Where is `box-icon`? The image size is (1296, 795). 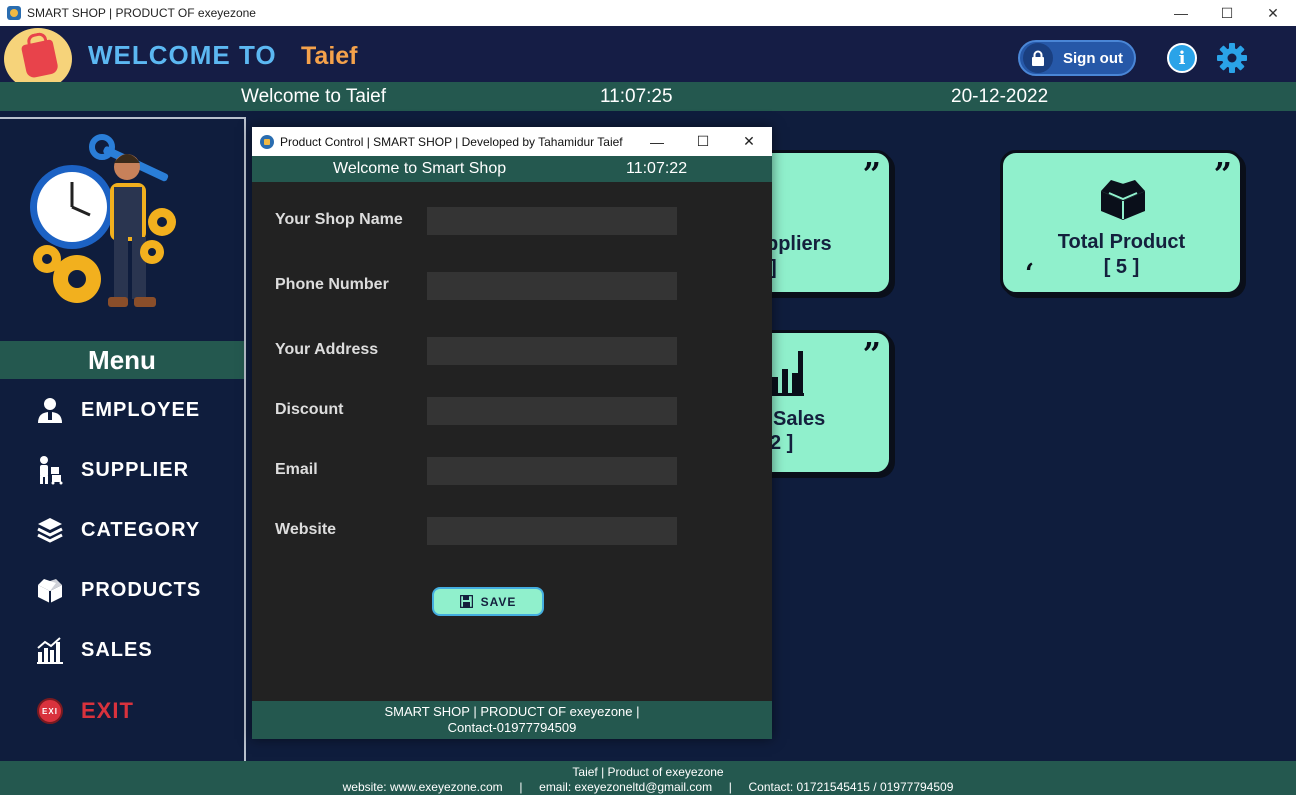 box-icon is located at coordinates (1123, 201).